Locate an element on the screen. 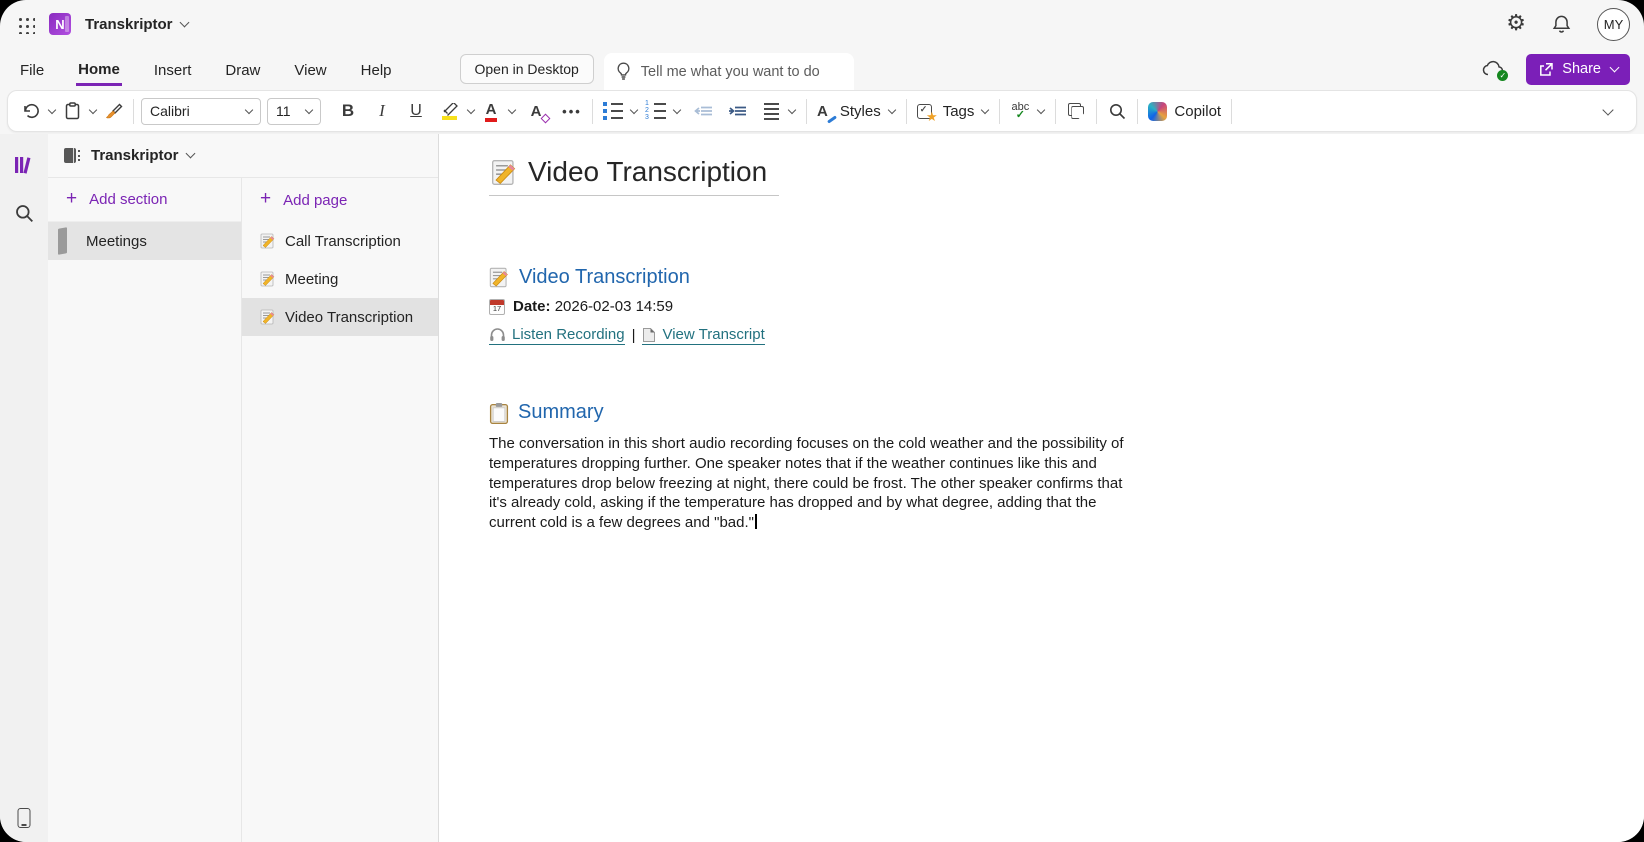 The height and width of the screenshot is (842, 1644). tags-button: ✓ ★ Tags is located at coordinates (946, 111).